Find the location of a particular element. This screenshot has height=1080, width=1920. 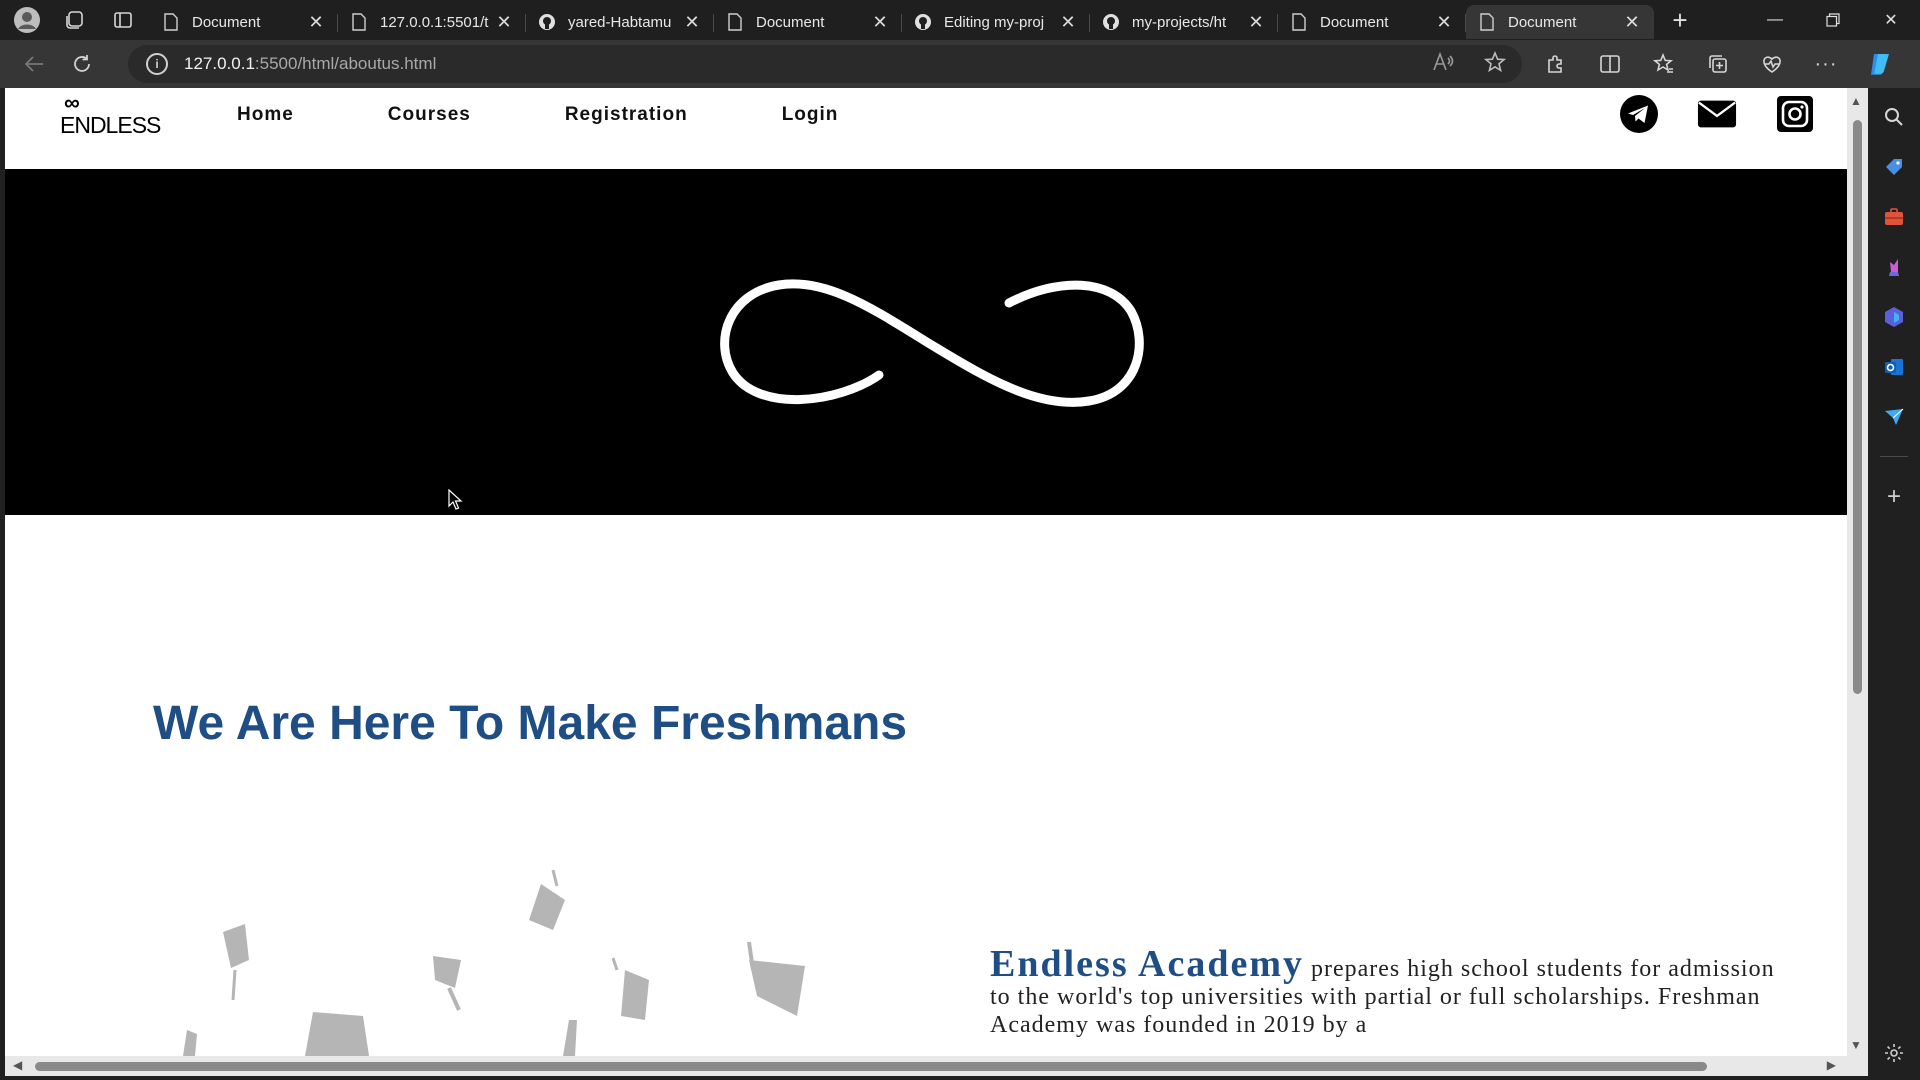

drop-send-icon is located at coordinates (1894, 417).